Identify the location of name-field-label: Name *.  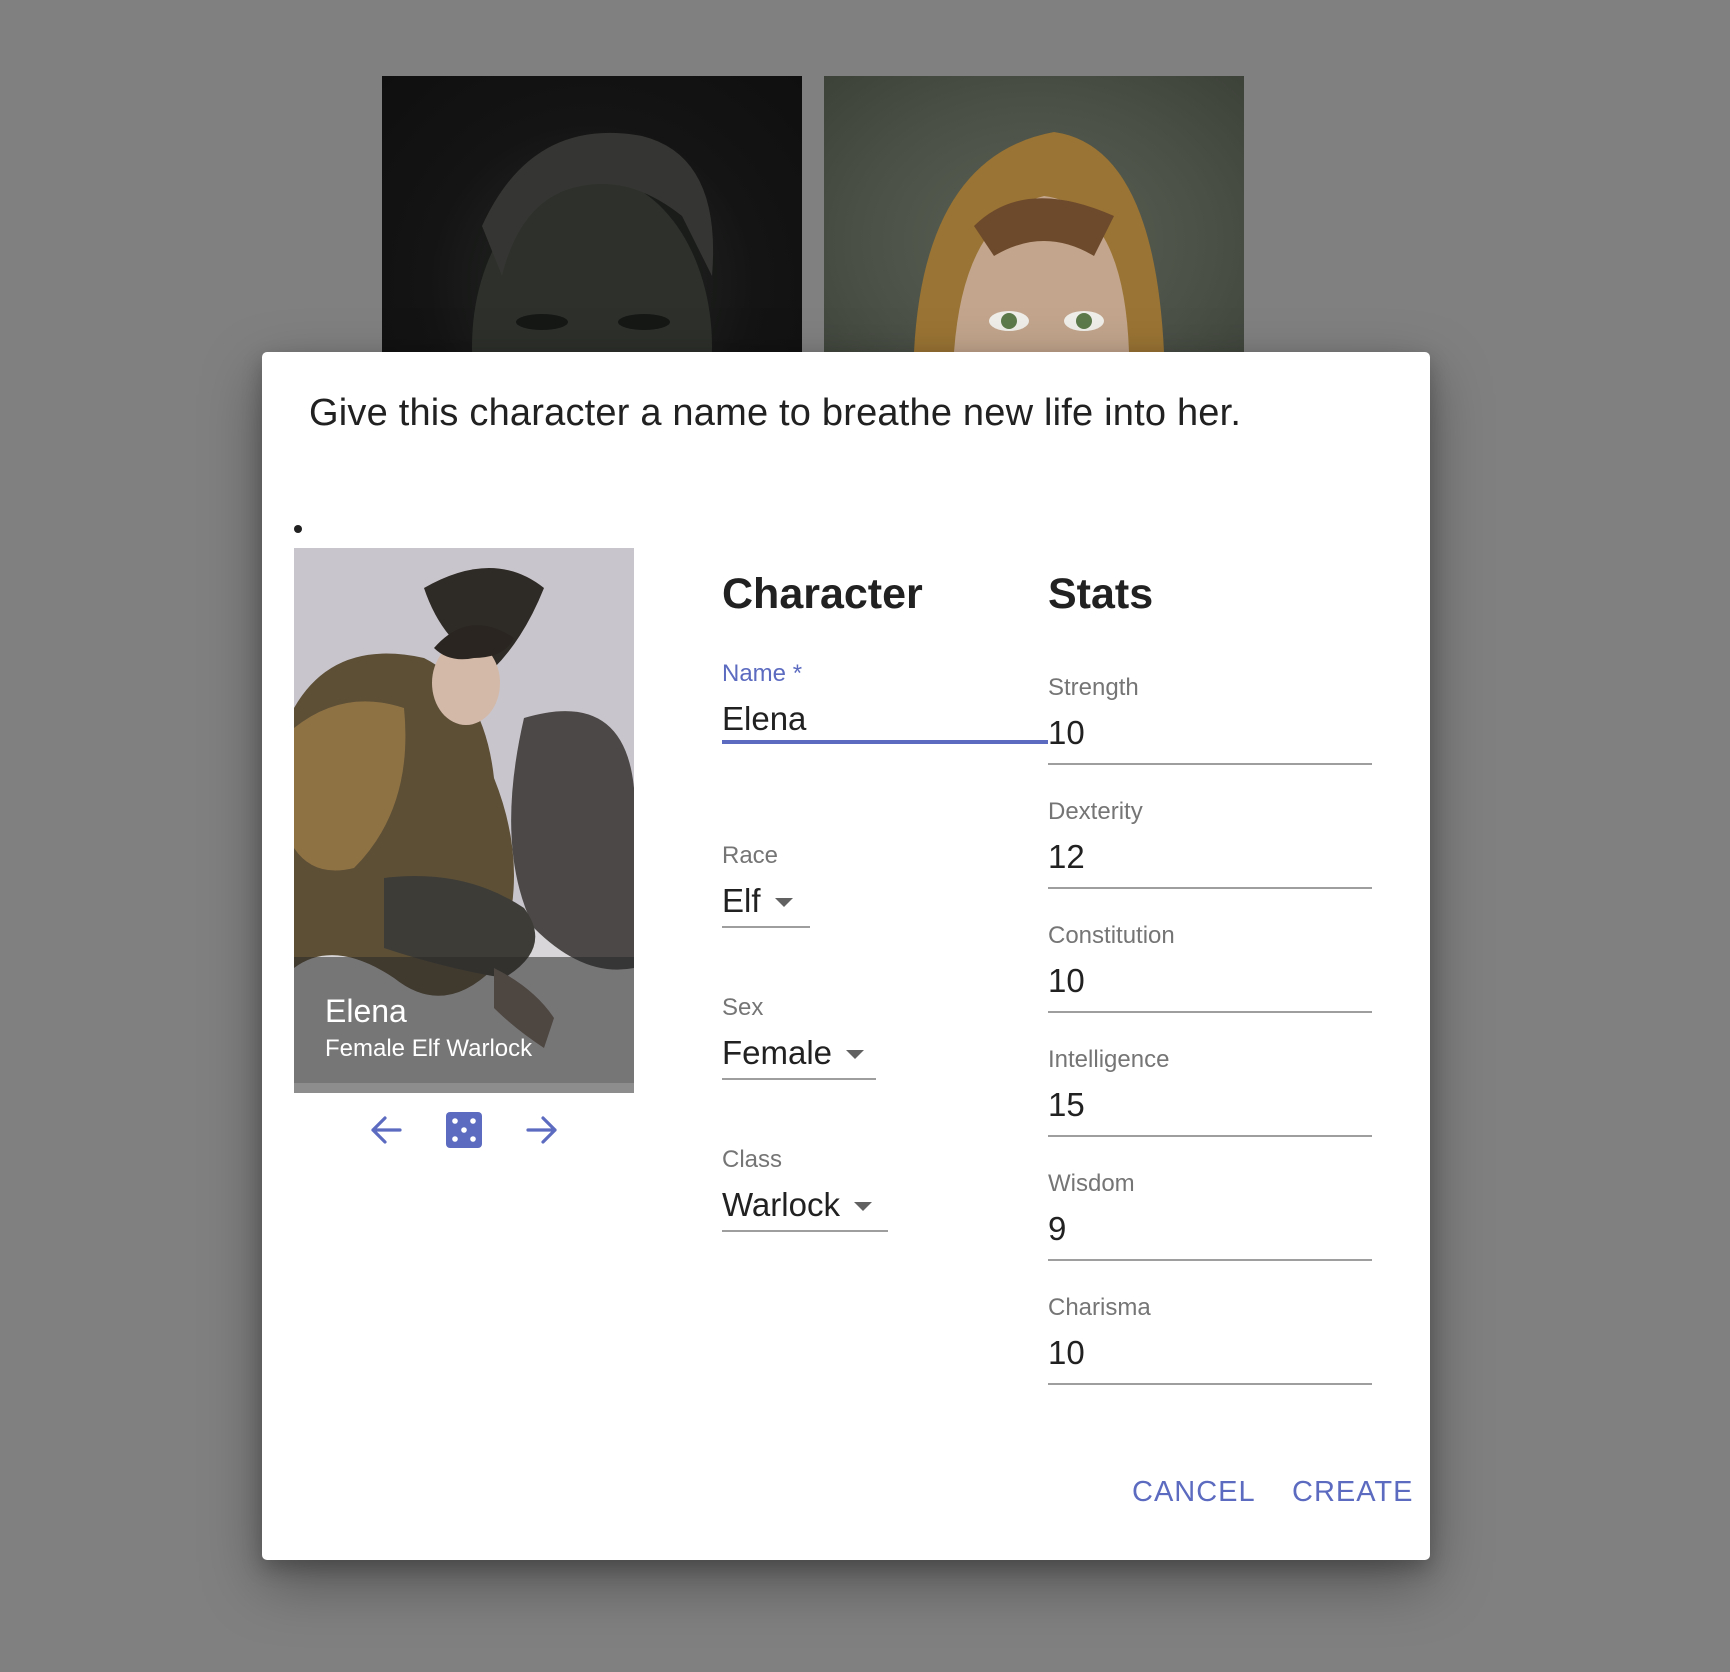
(762, 673).